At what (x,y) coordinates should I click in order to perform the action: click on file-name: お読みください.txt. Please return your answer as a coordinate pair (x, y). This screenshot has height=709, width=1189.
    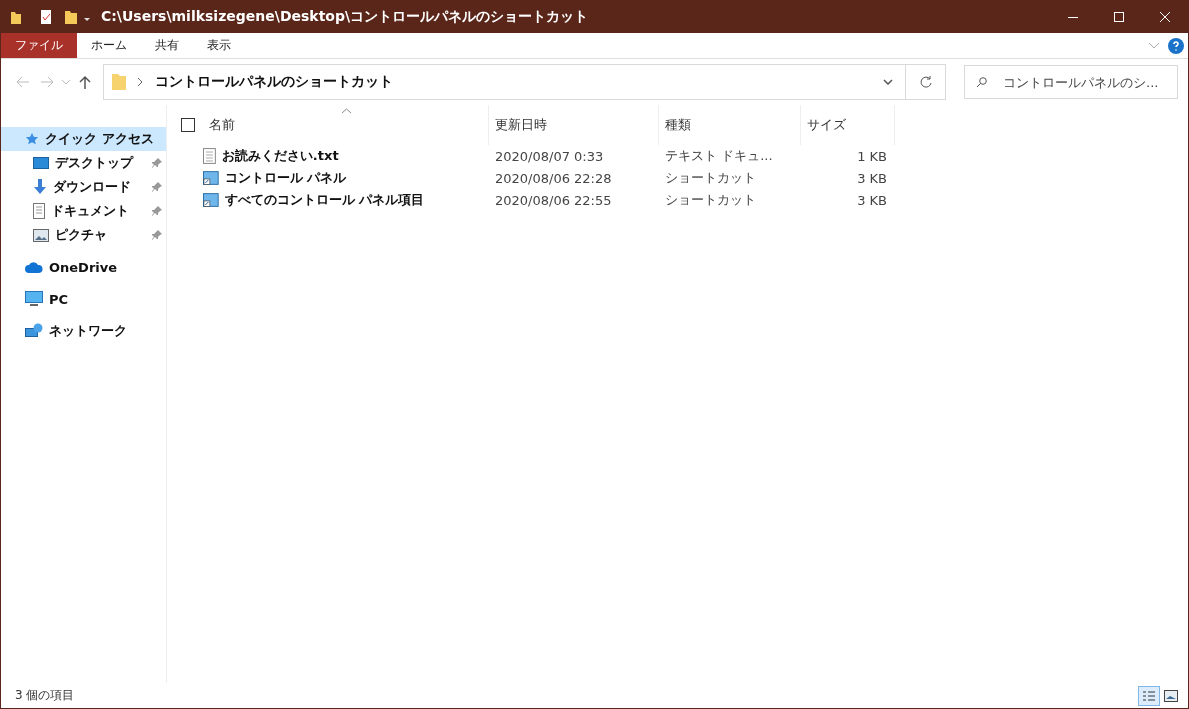
    Looking at the image, I should click on (355, 156).